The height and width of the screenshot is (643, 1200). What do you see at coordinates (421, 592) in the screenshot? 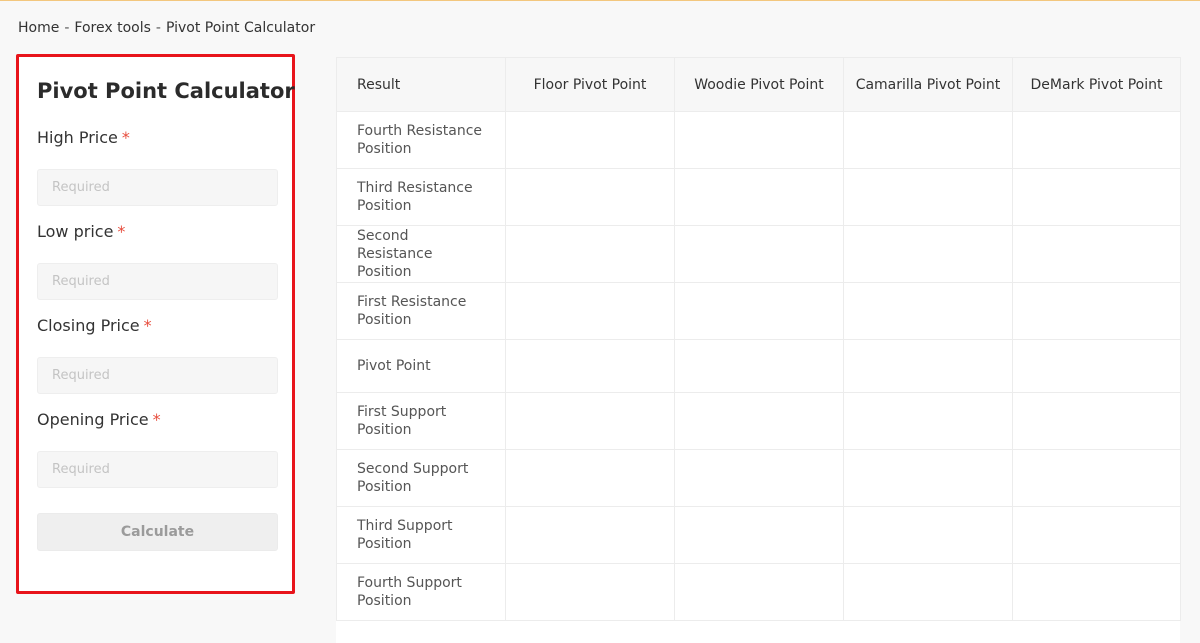
I see `row-label: Fourth Support Position` at bounding box center [421, 592].